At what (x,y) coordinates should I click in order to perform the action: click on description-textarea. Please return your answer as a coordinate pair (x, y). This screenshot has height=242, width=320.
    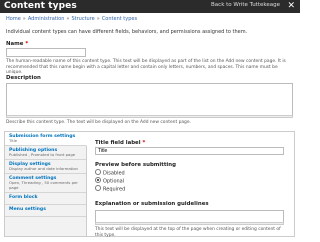
    Looking at the image, I should click on (149, 100).